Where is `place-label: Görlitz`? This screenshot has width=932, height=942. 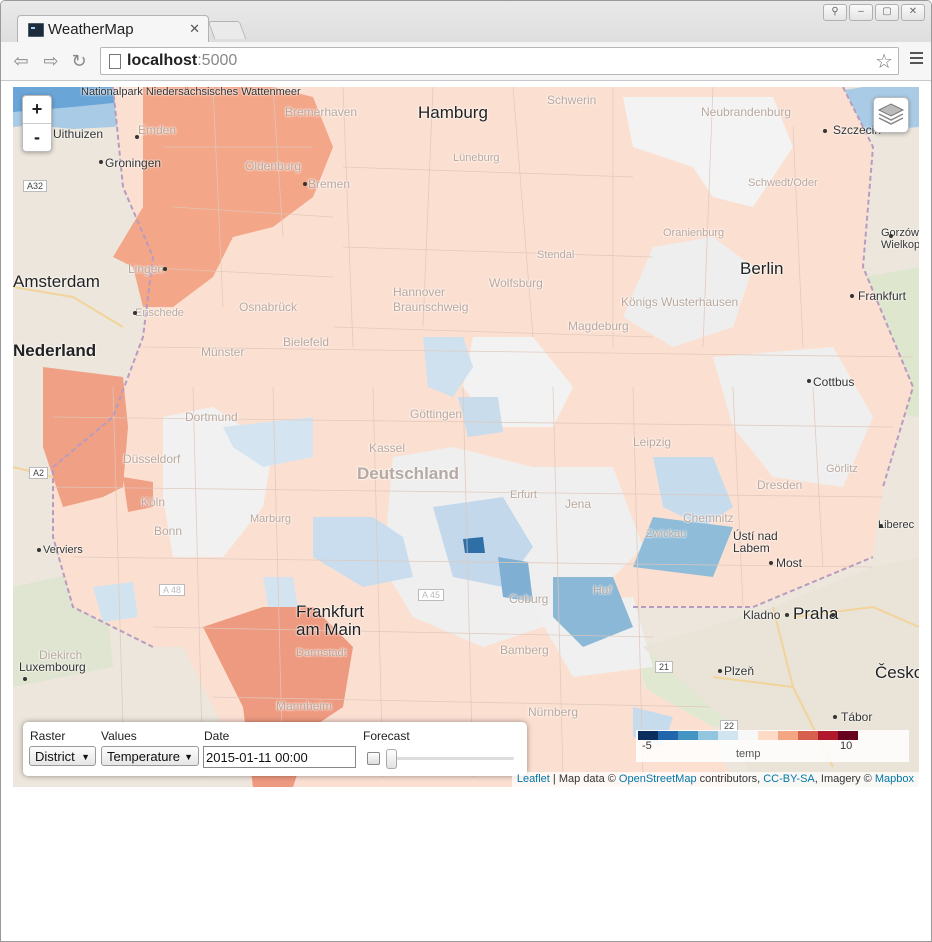
place-label: Görlitz is located at coordinates (842, 469).